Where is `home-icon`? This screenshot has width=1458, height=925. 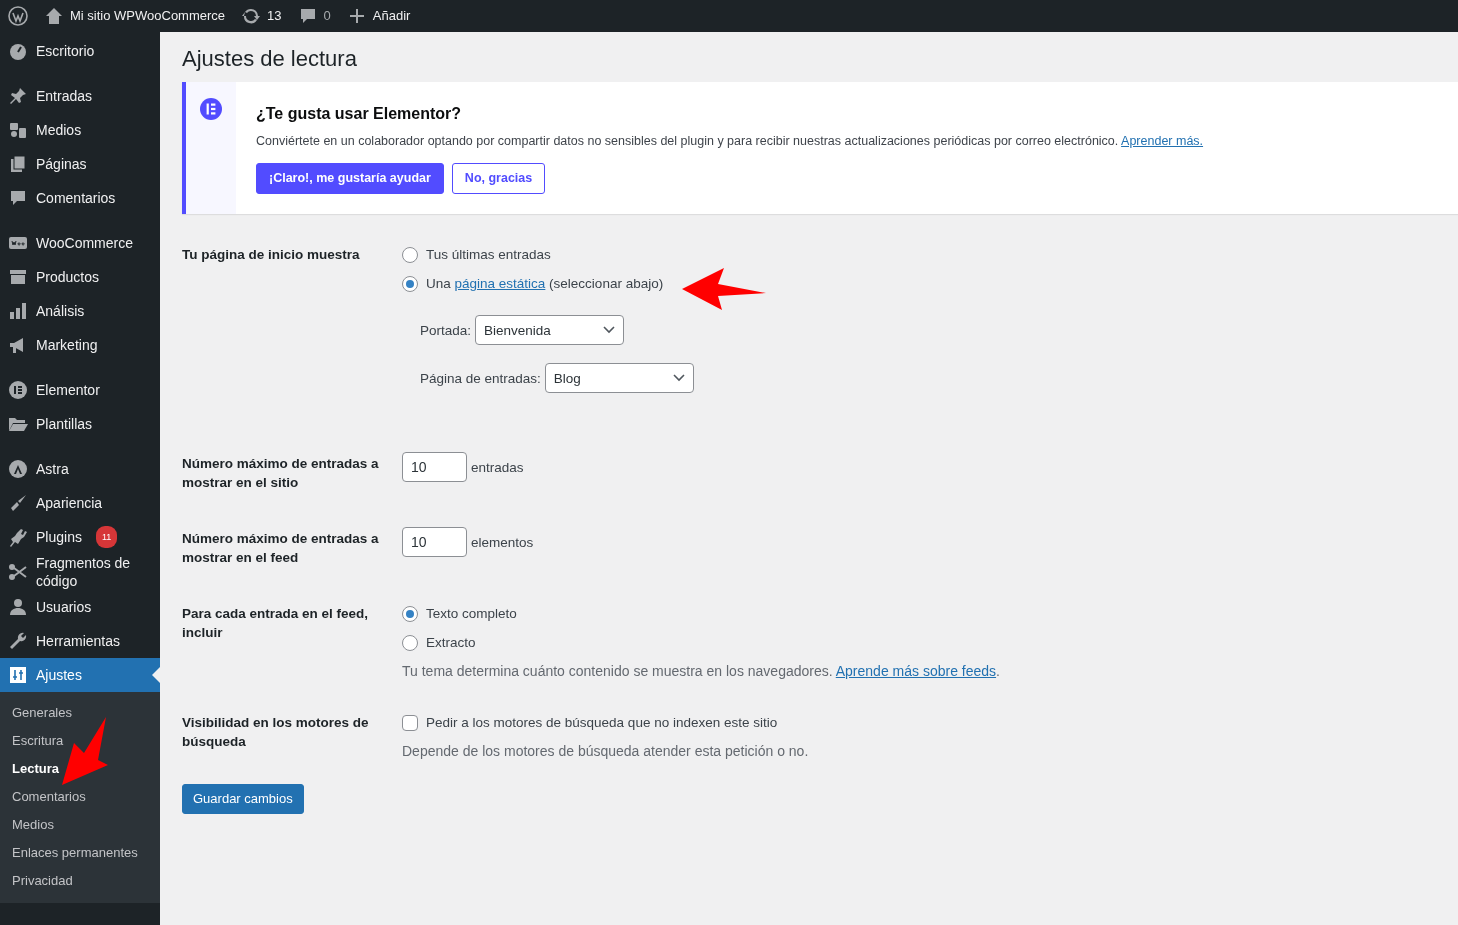
home-icon is located at coordinates (54, 16).